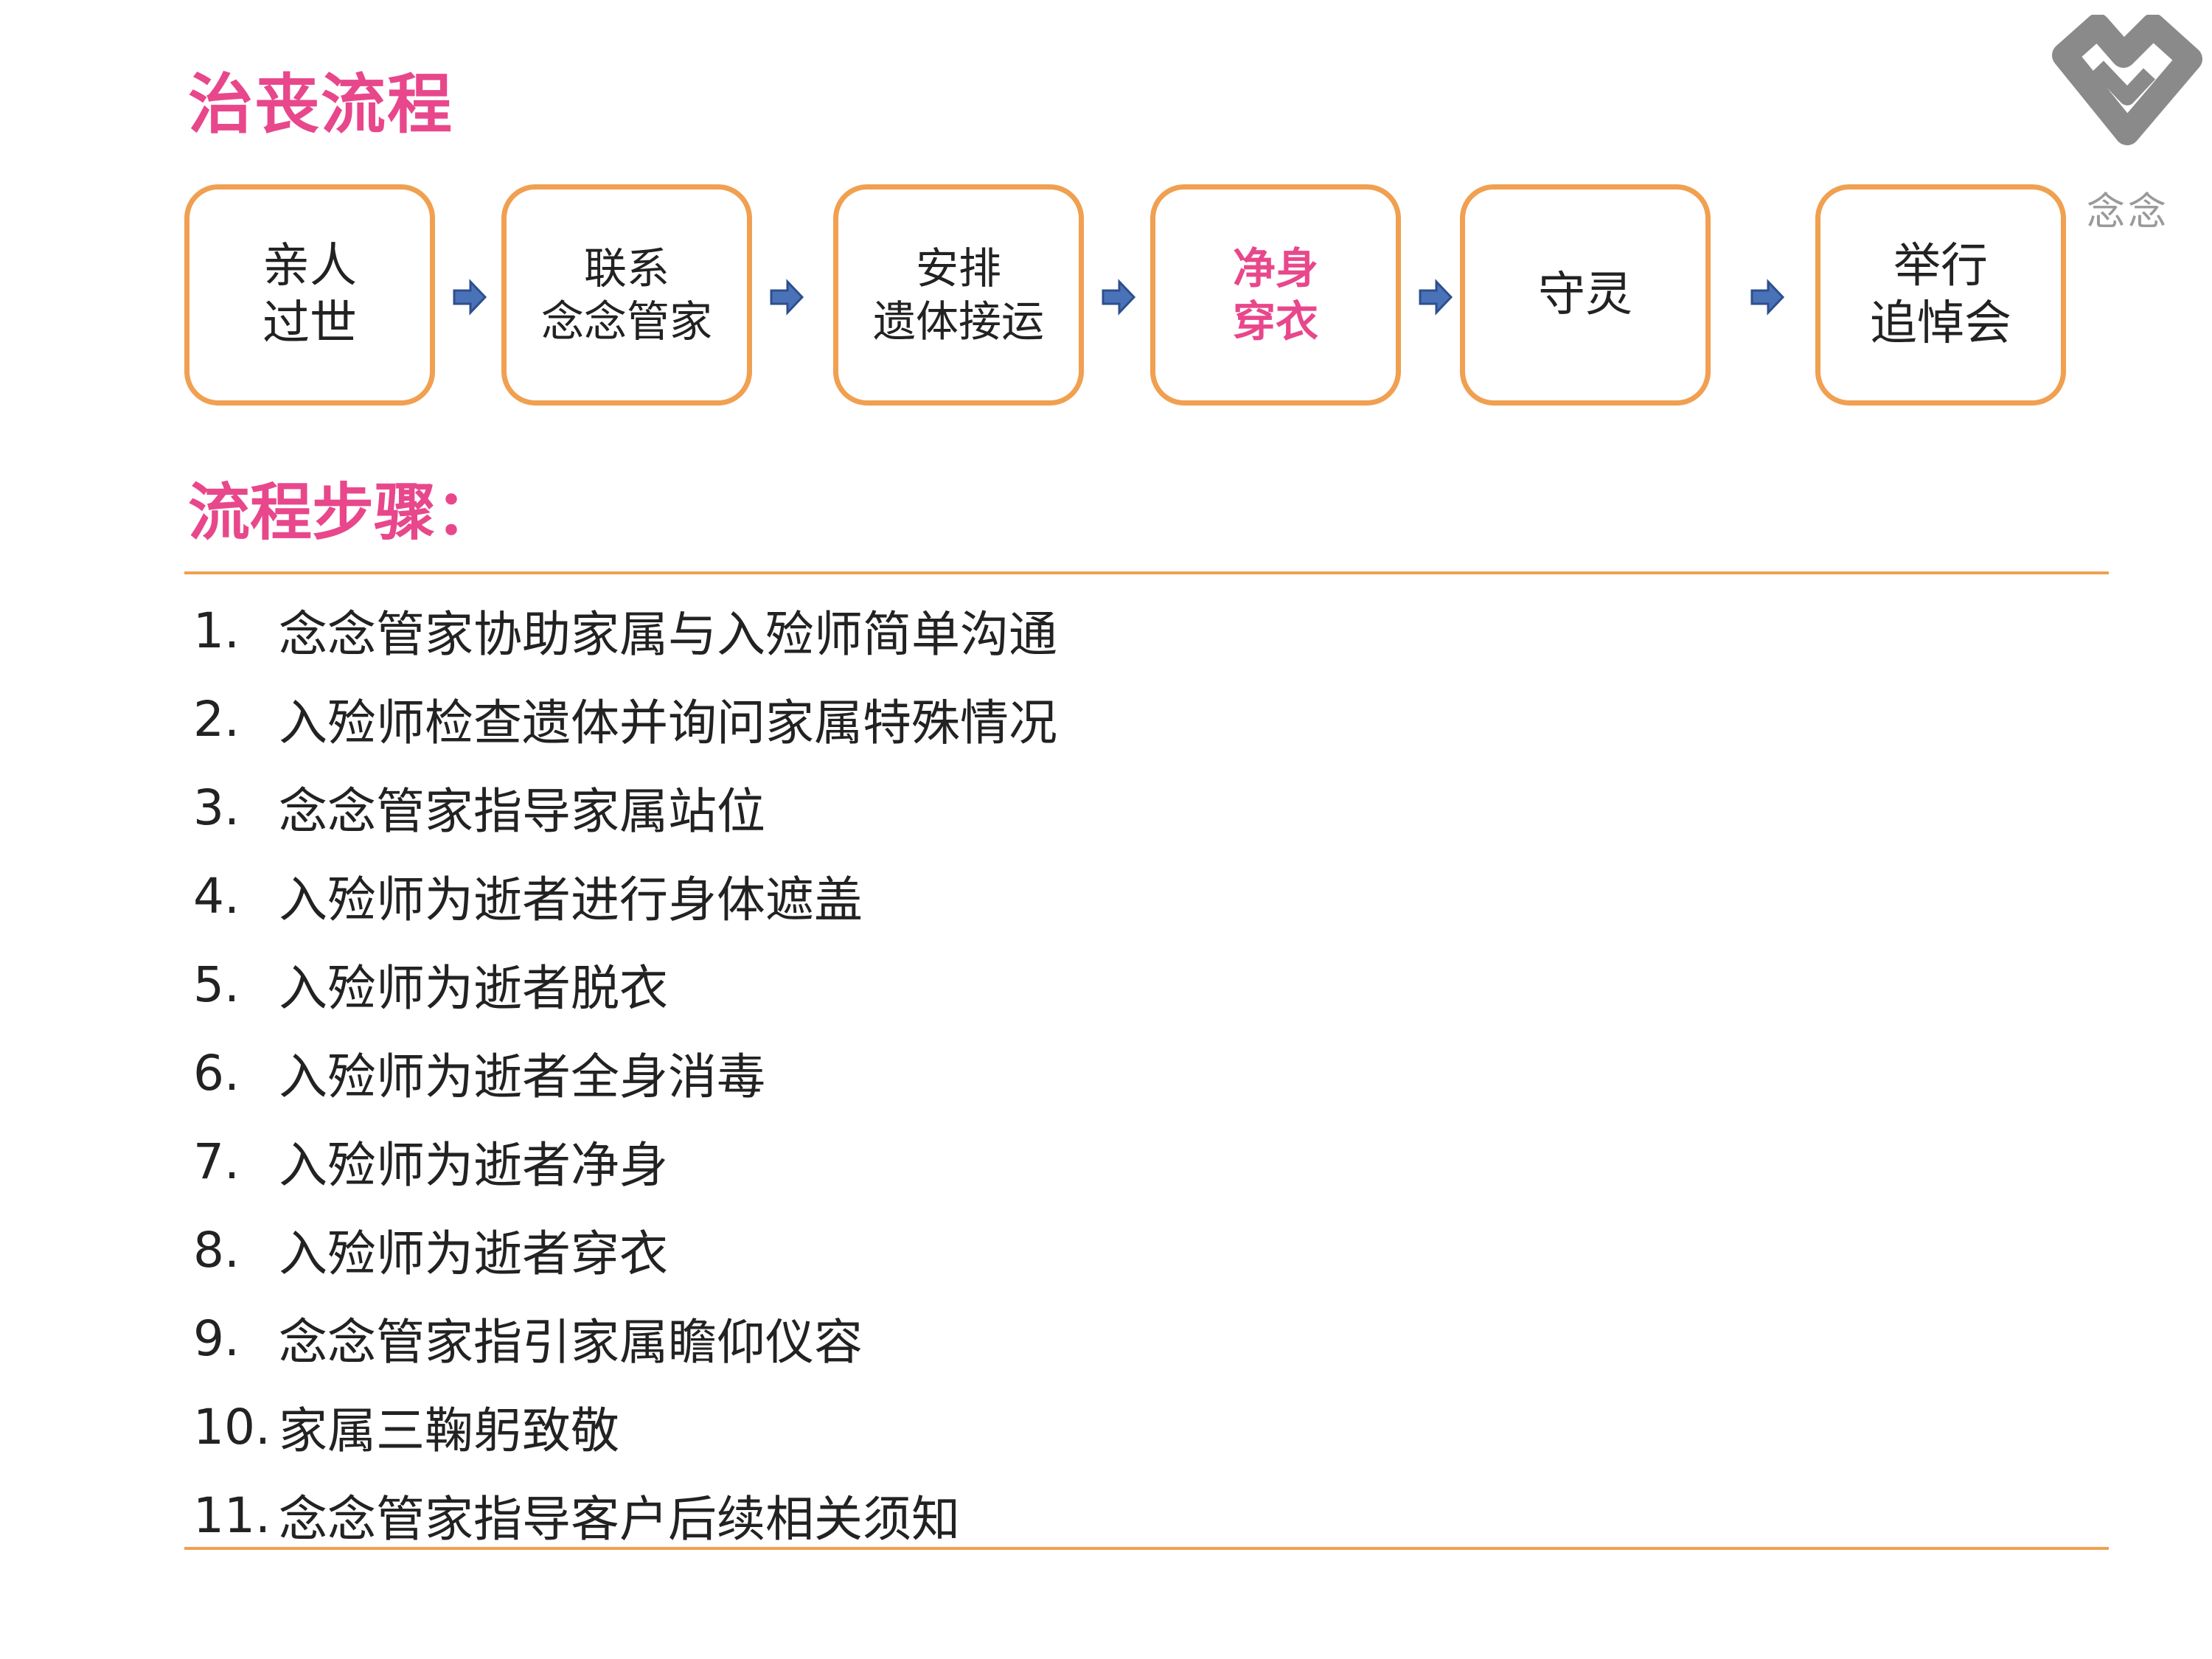 The width and height of the screenshot is (2212, 1659). I want to click on procedure-heading: 流程步骤：, so click(343, 512).